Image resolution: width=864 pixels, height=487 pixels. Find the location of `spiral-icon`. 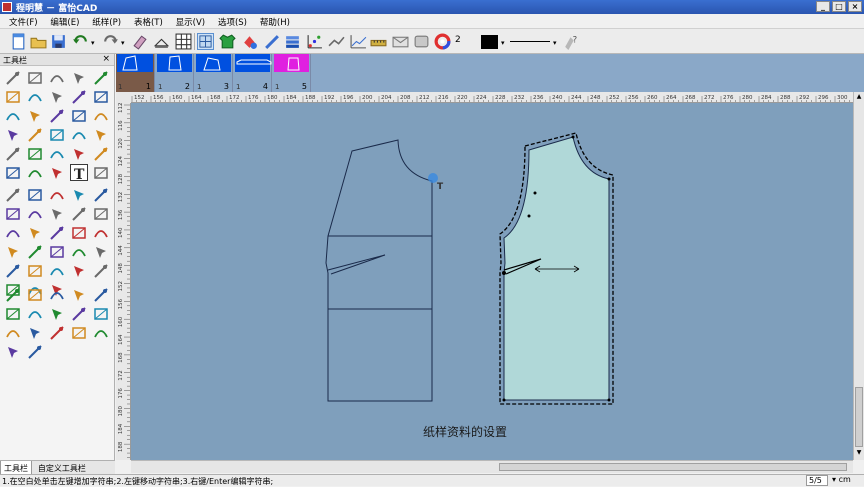

spiral-icon is located at coordinates (57, 172).